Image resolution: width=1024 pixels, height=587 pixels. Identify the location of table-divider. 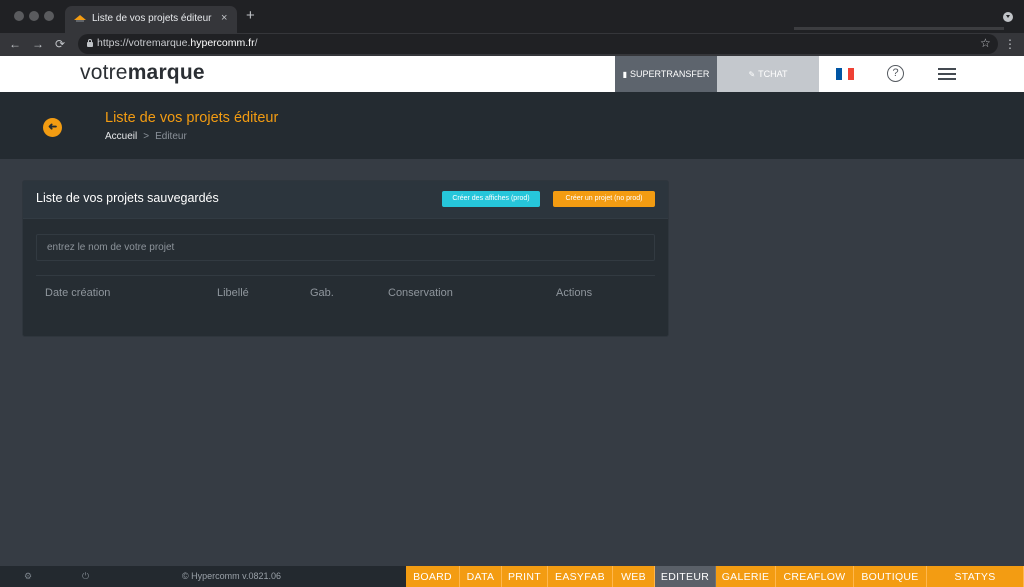
(345, 275).